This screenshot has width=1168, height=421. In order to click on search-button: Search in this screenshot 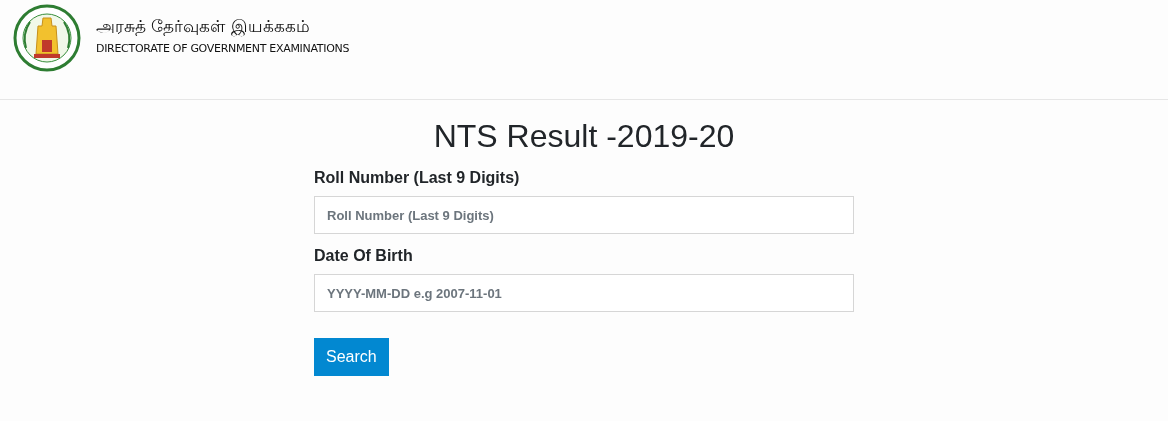, I will do `click(351, 357)`.